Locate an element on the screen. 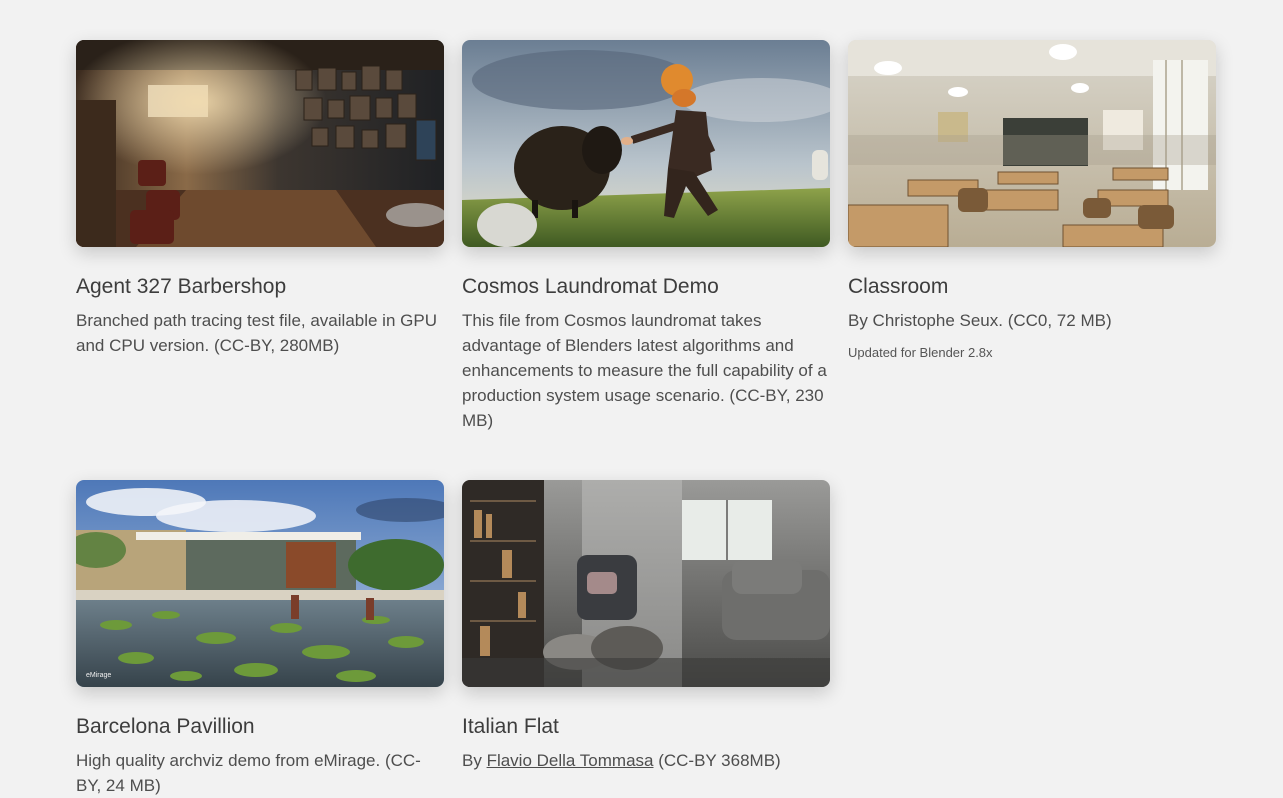  barcelona-thumbnail: eMirage is located at coordinates (260, 583).